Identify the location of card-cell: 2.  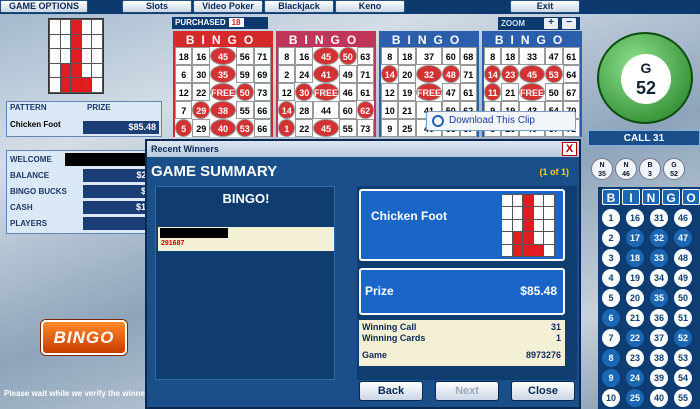
(287, 74).